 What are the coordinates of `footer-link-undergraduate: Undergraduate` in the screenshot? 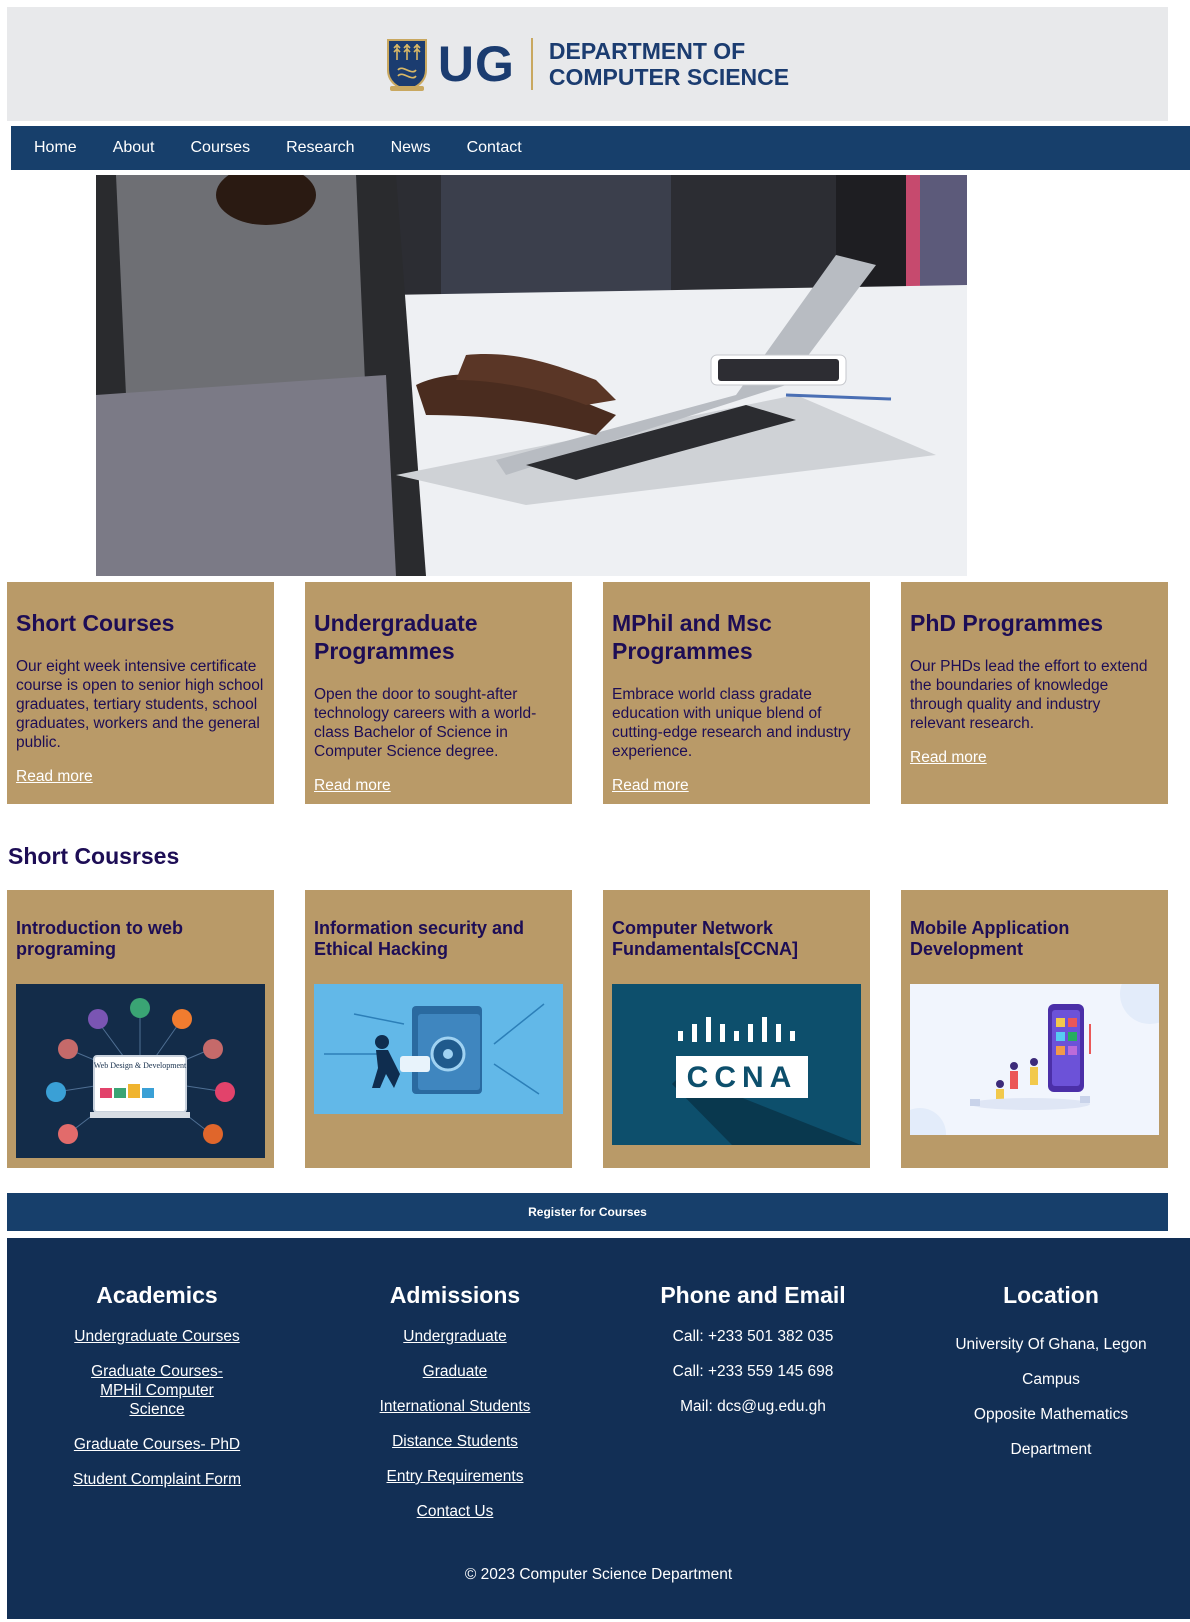 It's located at (455, 1336).